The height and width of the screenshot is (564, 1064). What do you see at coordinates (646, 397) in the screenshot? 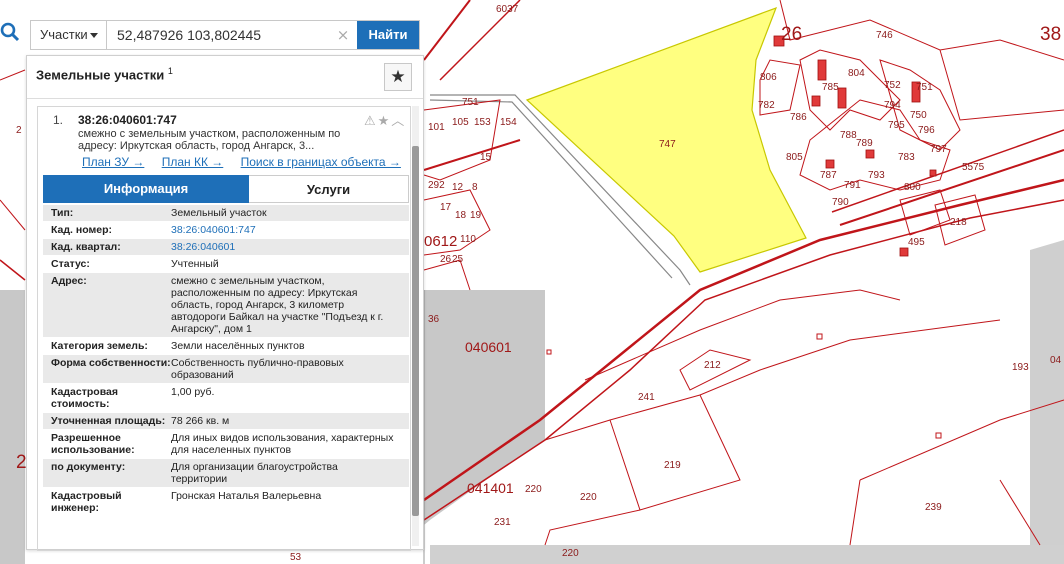
I see `parcel-label: 241` at bounding box center [646, 397].